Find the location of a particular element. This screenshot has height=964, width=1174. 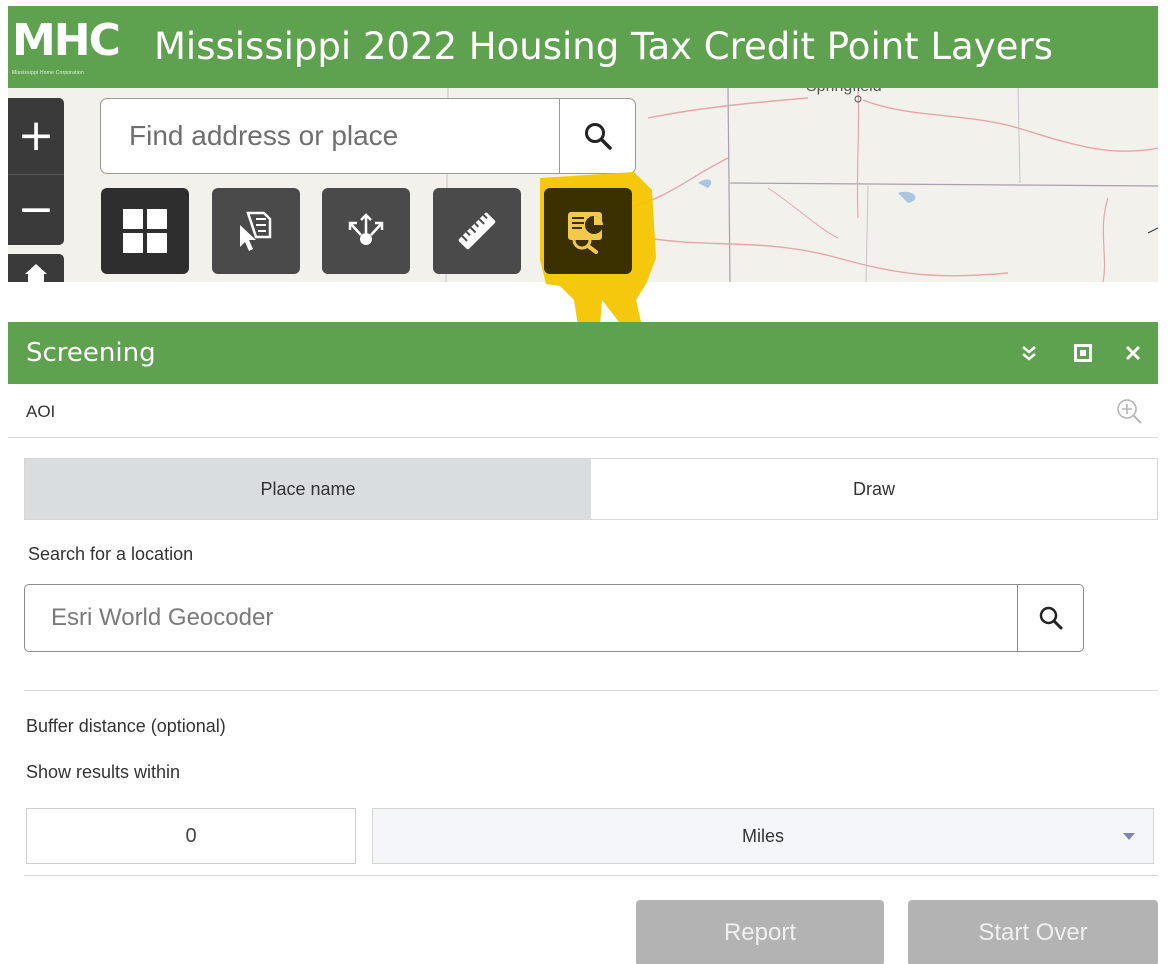

collapse-button is located at coordinates (1029, 353).